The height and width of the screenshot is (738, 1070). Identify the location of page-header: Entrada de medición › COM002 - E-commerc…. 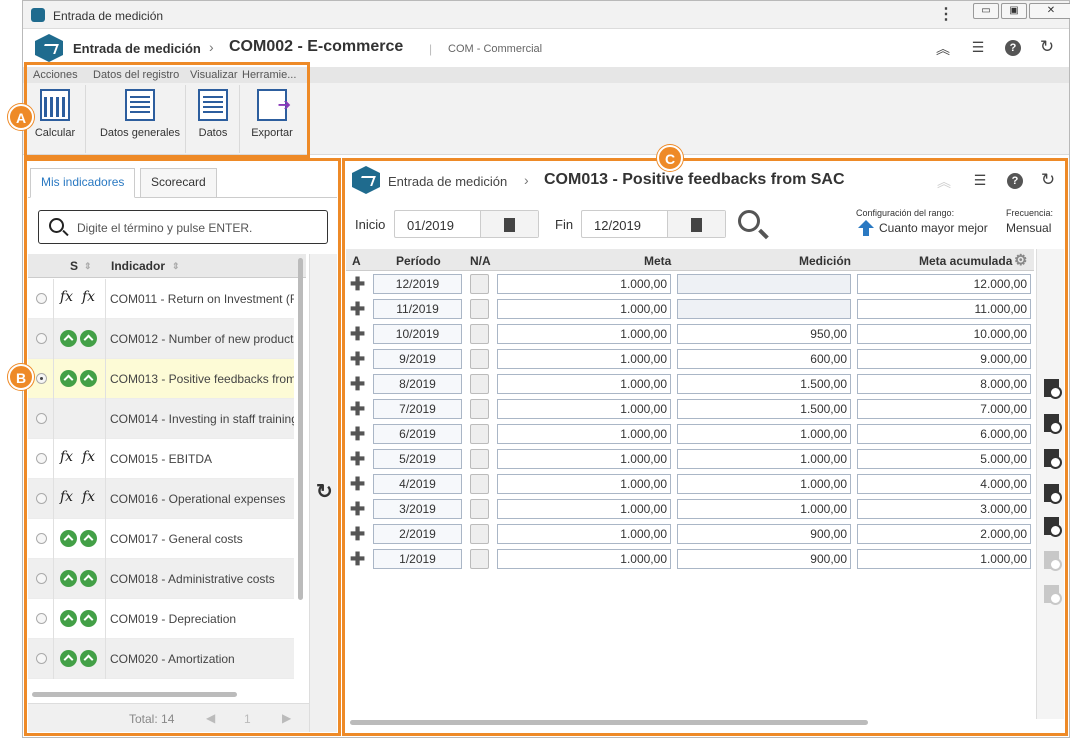
(546, 48).